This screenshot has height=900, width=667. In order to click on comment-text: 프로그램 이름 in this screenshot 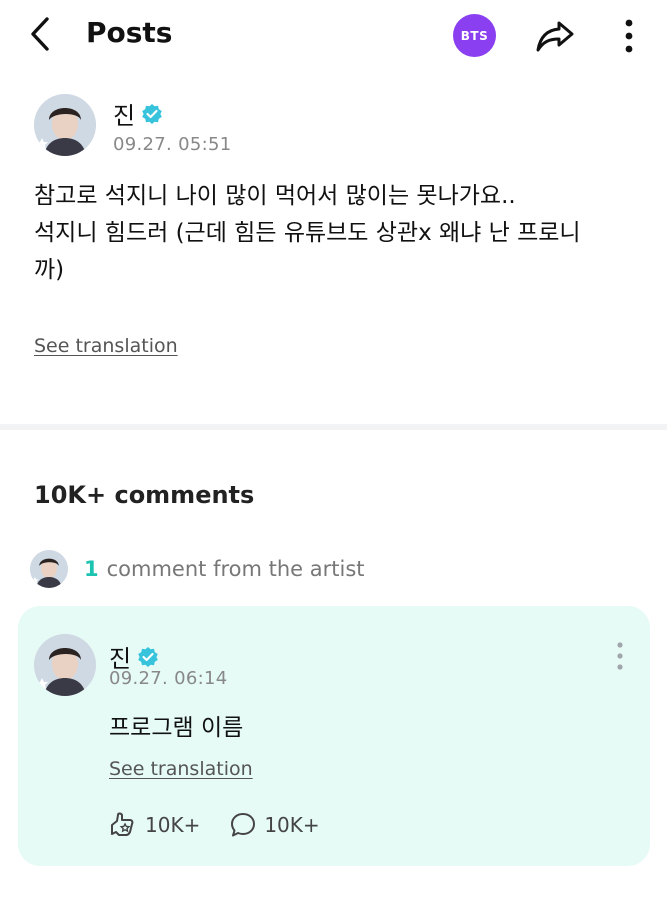, I will do `click(176, 728)`.